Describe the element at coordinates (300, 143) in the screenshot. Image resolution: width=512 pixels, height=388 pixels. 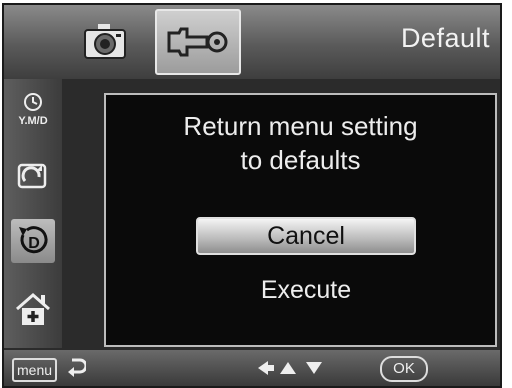
I see `dialog-message: Return menu setting to defaults` at that location.